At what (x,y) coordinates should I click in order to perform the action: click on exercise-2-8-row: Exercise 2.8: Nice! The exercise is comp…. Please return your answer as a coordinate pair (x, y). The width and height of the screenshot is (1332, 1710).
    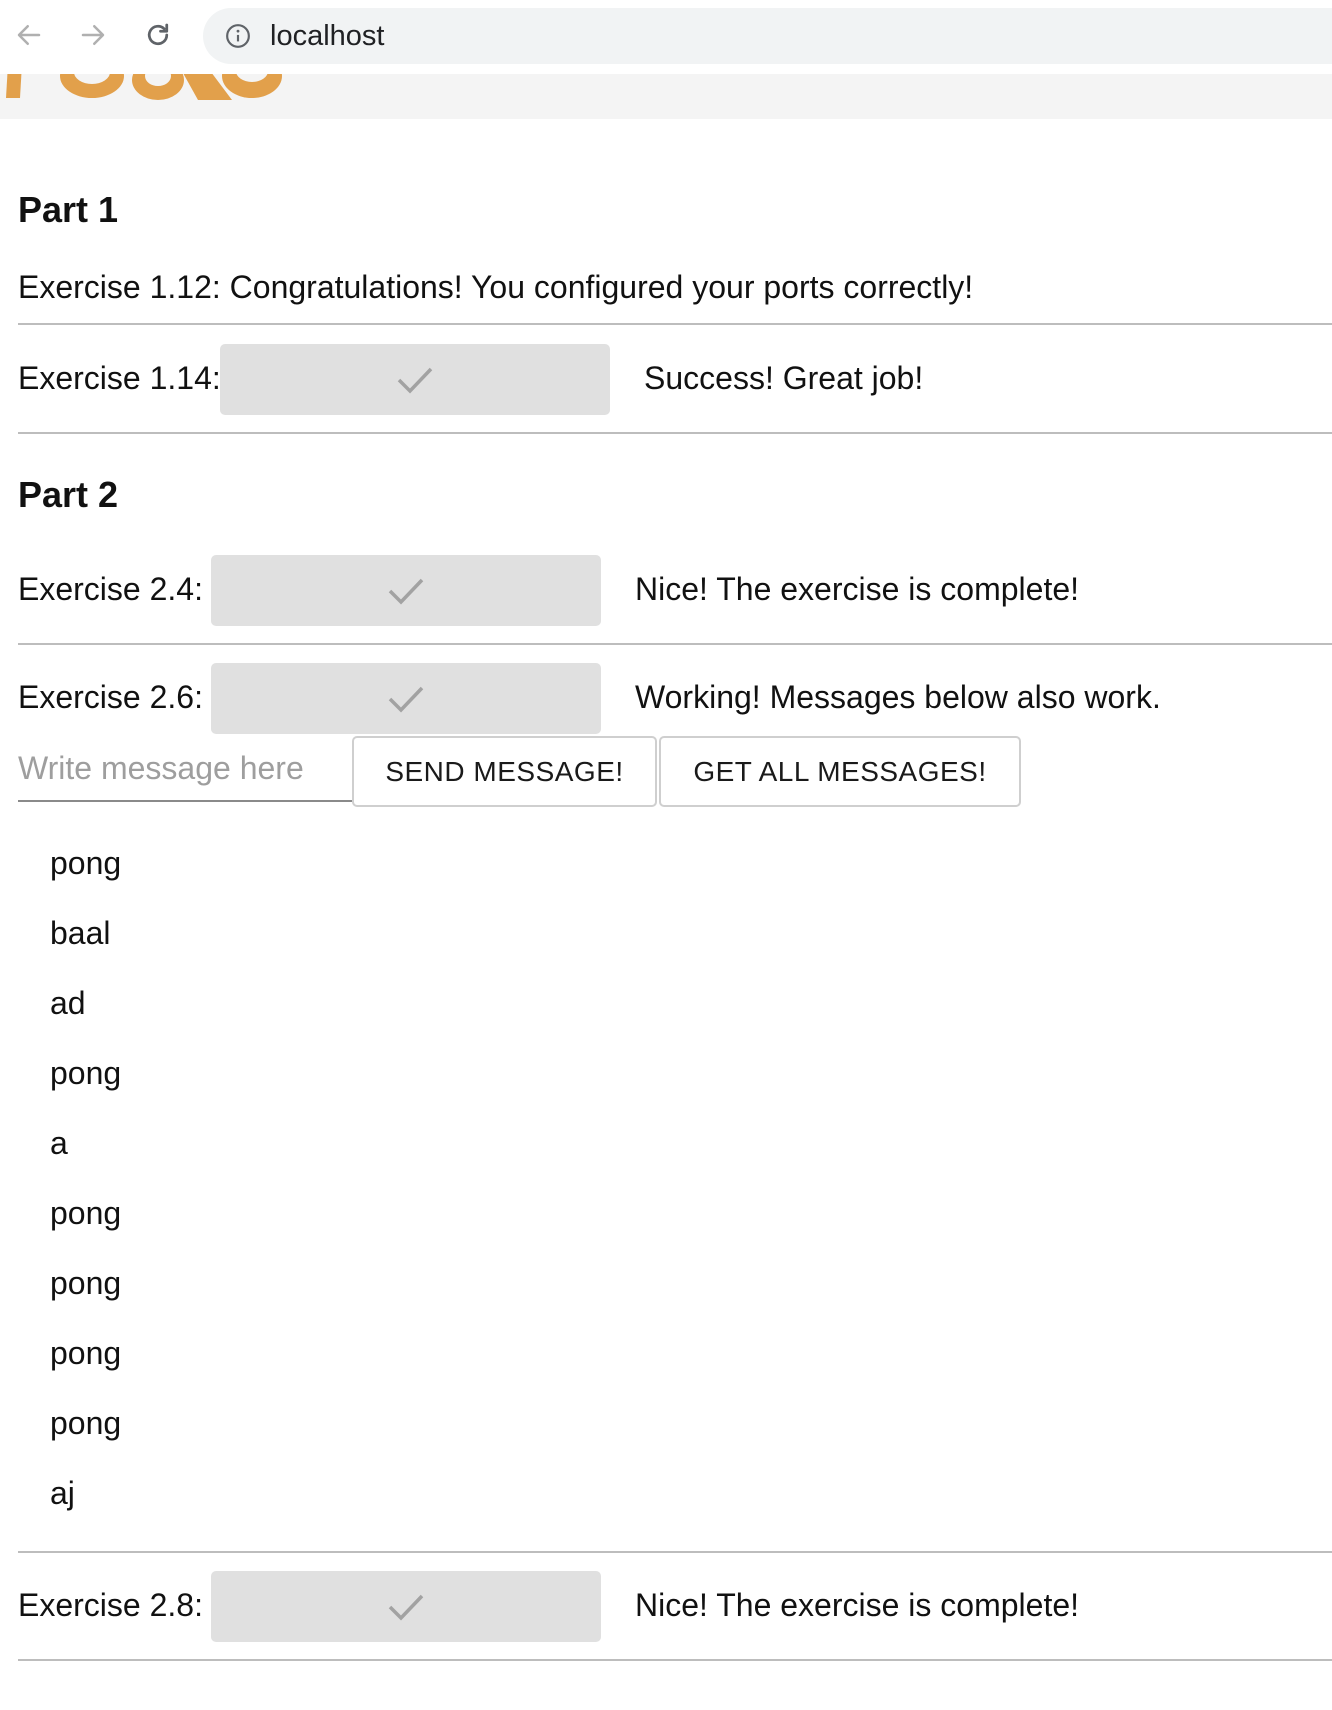
    Looking at the image, I should click on (675, 1607).